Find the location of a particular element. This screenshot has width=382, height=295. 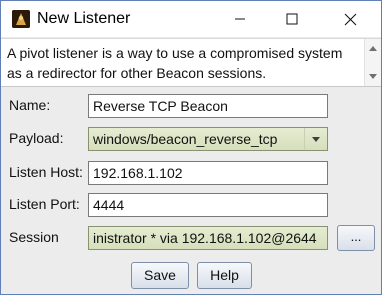

session-label: Session is located at coordinates (34, 237).